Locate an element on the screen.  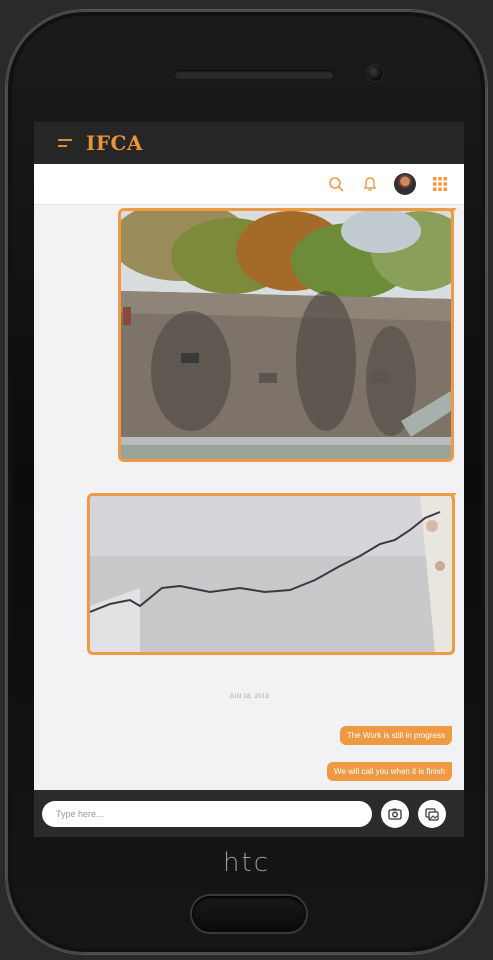
toolbar is located at coordinates (249, 184).